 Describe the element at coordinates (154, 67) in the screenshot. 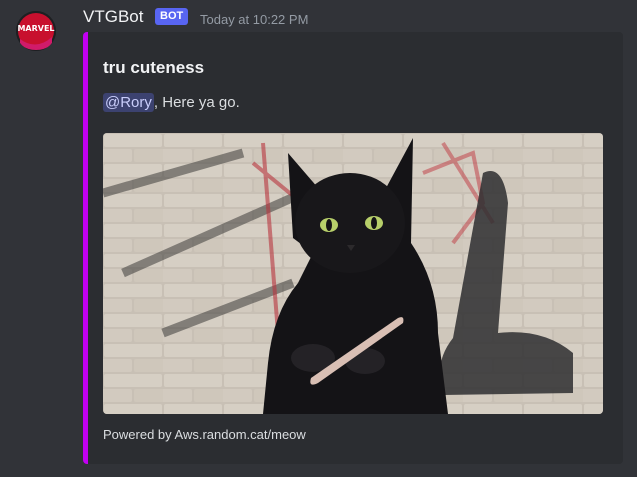

I see `embed-title: tru cuteness` at that location.